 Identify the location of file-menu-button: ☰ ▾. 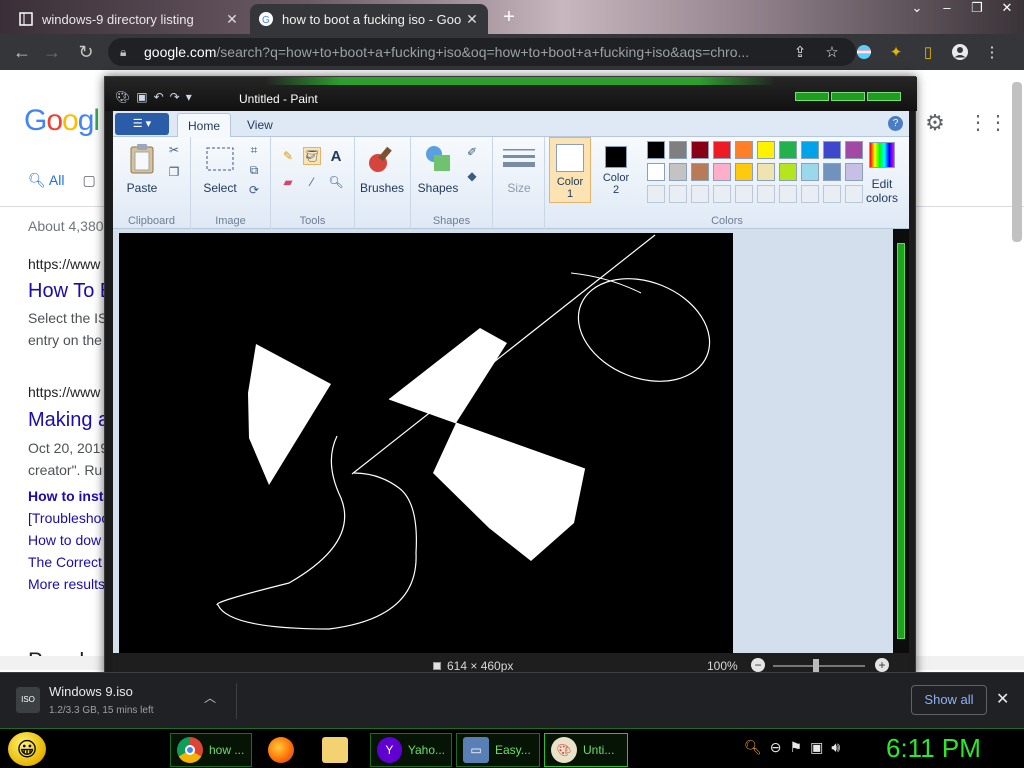
(142, 124).